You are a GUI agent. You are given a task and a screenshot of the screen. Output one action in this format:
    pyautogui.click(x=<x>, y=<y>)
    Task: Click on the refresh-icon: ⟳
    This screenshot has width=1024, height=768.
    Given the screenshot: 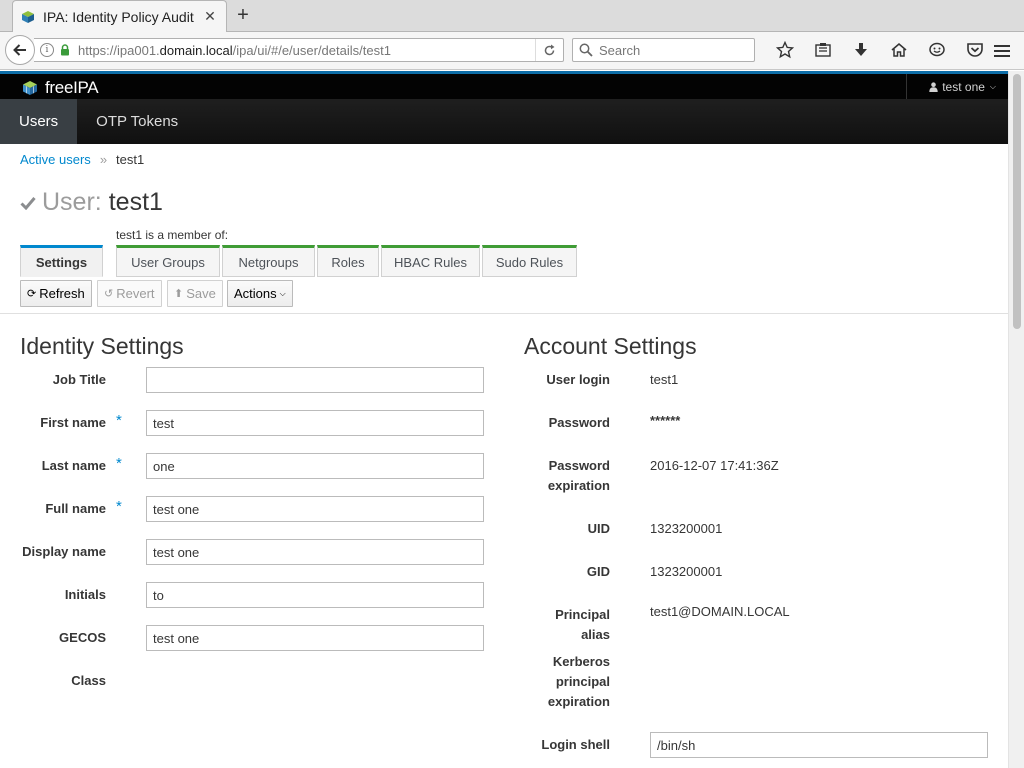 What is the action you would take?
    pyautogui.click(x=32, y=294)
    